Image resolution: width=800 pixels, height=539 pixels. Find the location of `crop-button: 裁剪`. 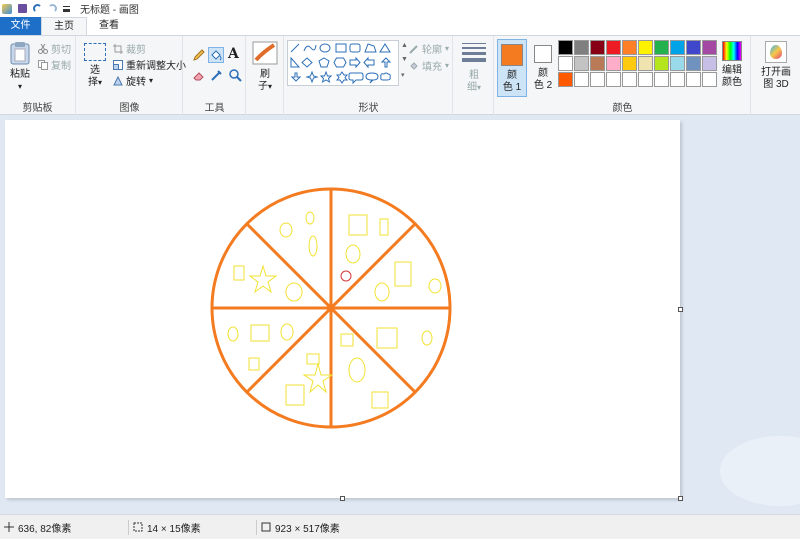

crop-button: 裁剪 is located at coordinates (129, 48).